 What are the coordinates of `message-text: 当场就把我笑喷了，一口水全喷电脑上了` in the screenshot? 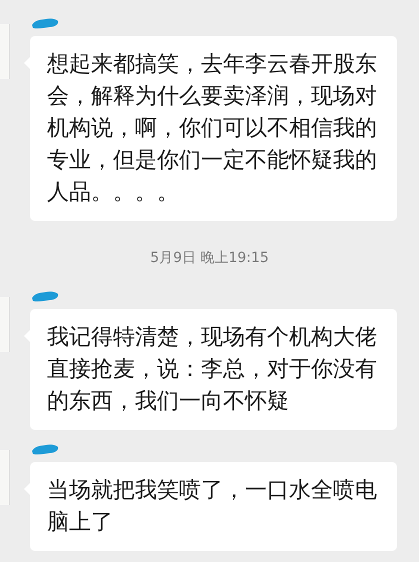 It's located at (212, 507).